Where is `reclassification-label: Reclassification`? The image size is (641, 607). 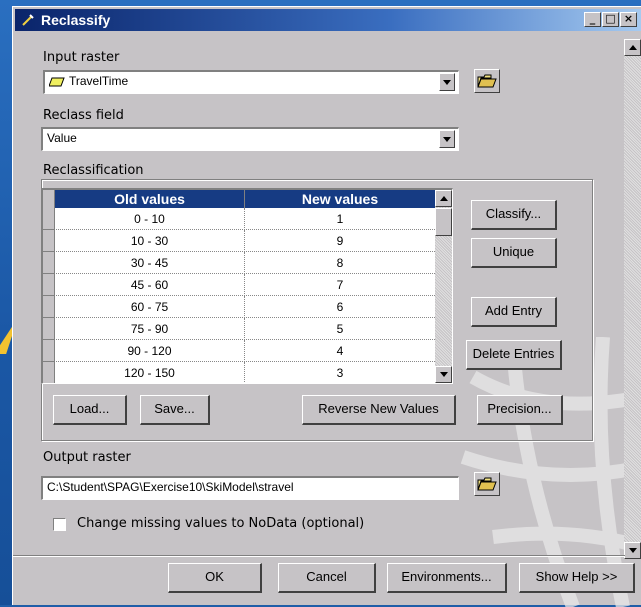
reclassification-label: Reclassification is located at coordinates (93, 170).